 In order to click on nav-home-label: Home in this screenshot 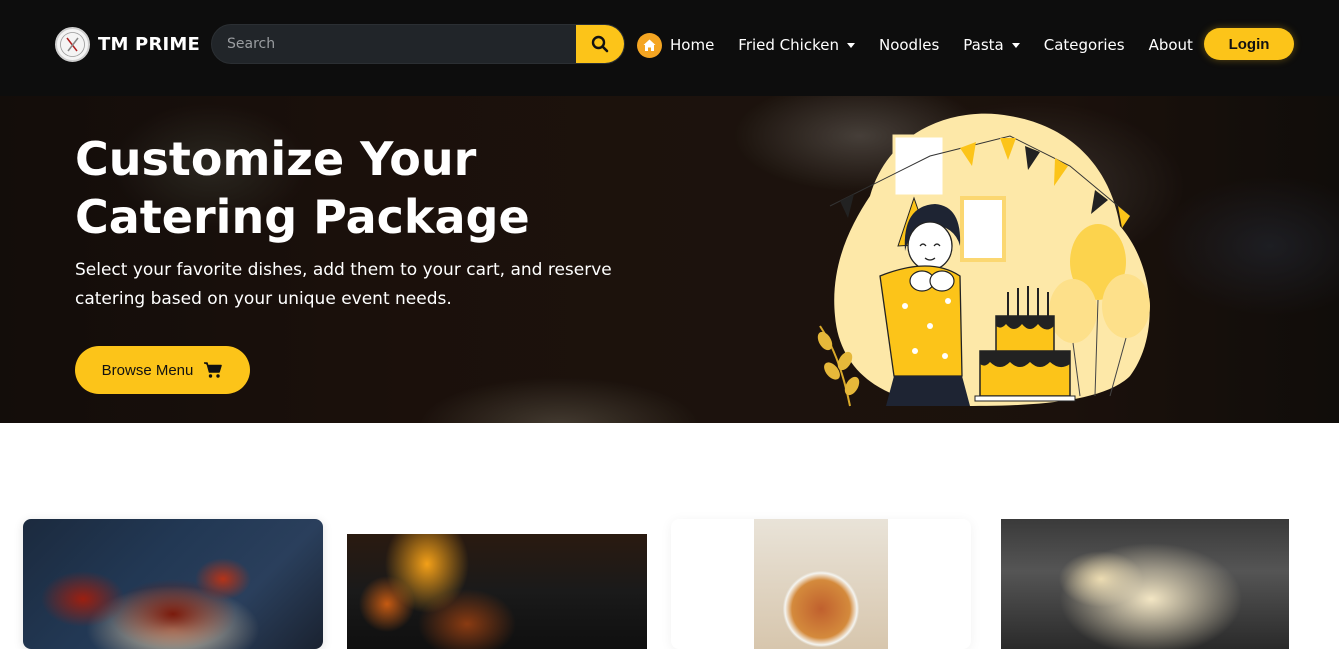, I will do `click(692, 45)`.